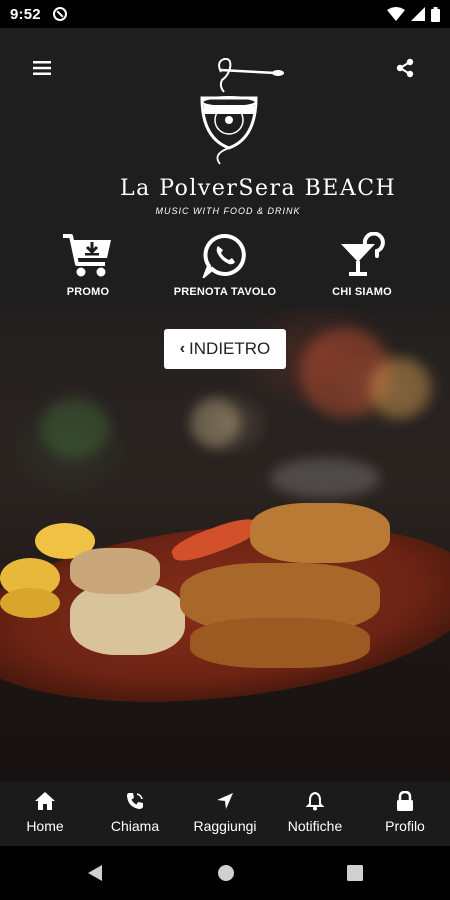 This screenshot has width=450, height=900. What do you see at coordinates (45, 801) in the screenshot?
I see `home-icon` at bounding box center [45, 801].